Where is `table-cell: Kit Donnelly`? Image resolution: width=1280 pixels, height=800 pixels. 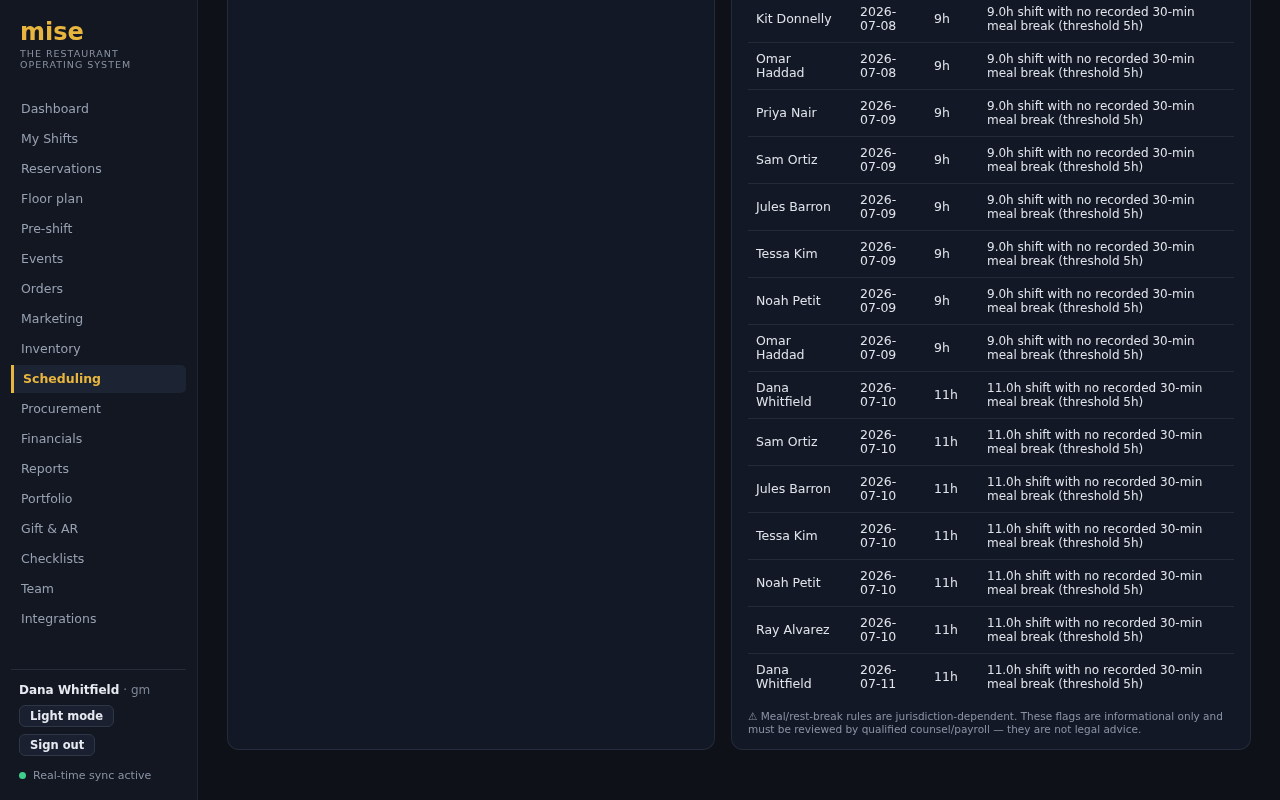
table-cell: Kit Donnelly is located at coordinates (800, 21).